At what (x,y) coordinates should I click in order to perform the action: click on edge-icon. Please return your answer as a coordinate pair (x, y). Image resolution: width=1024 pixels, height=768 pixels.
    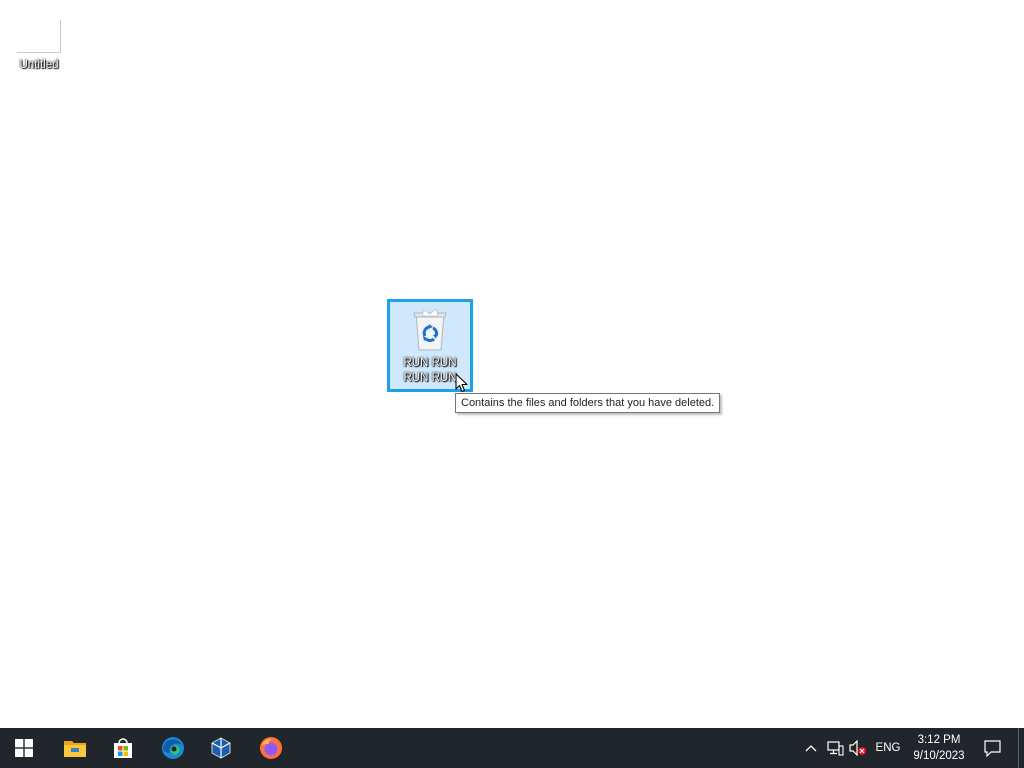
    Looking at the image, I should click on (173, 748).